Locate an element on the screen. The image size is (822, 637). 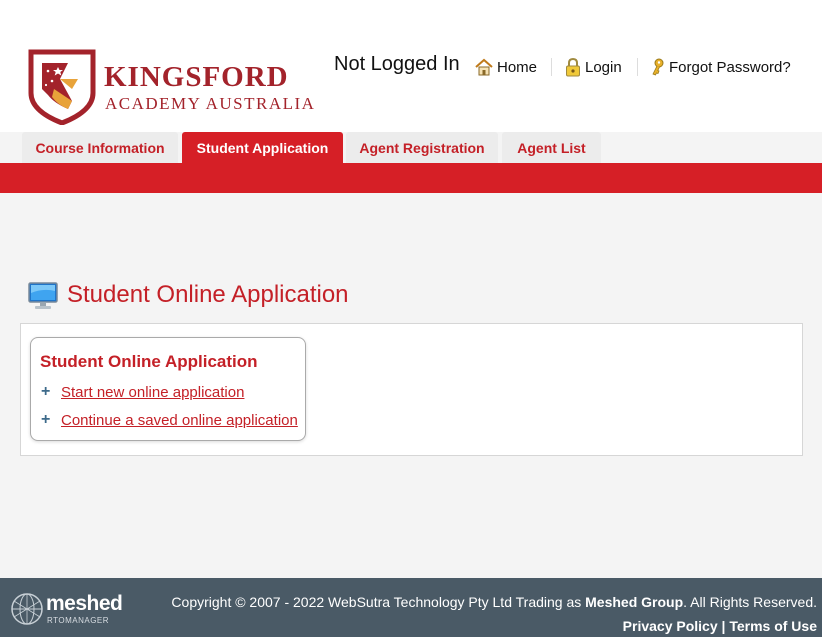
forgot-password-link: Forgot Password? is located at coordinates (720, 67).